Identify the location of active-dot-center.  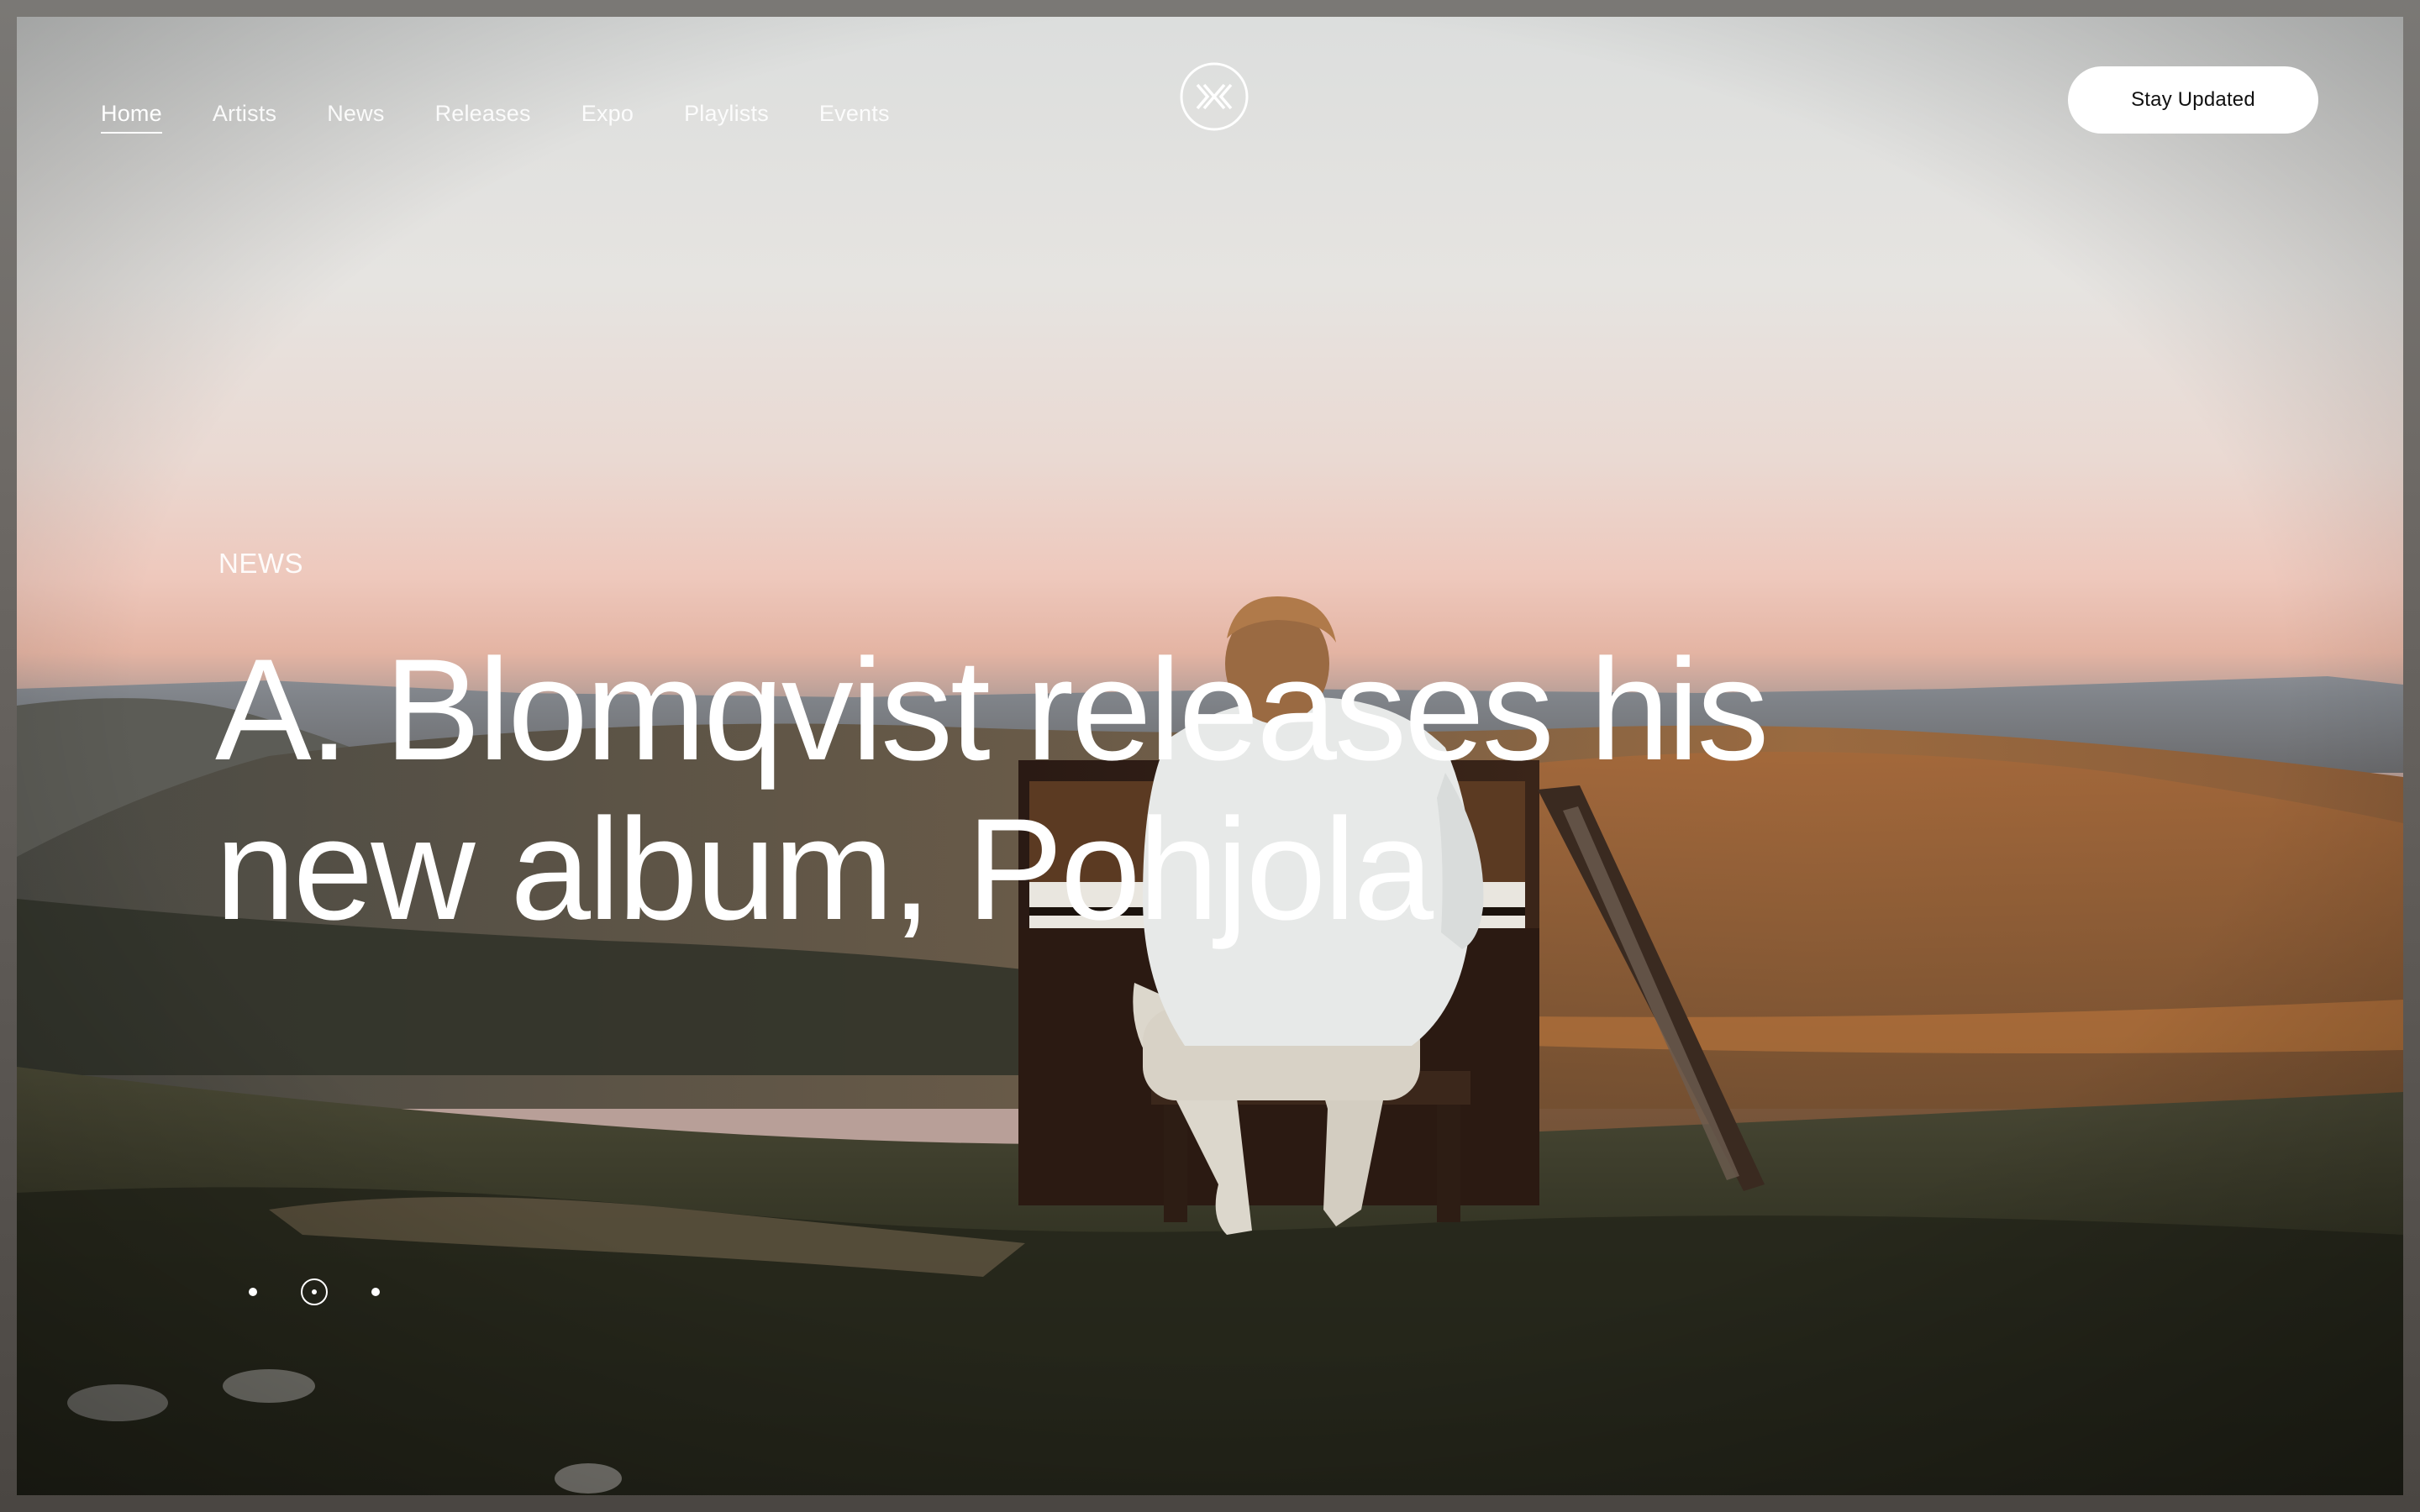
(314, 1291).